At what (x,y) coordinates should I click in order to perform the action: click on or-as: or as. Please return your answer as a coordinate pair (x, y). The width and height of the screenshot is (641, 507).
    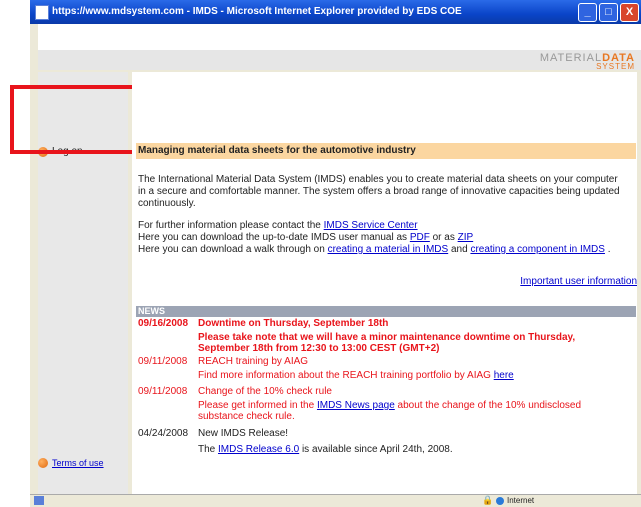
    Looking at the image, I should click on (443, 237).